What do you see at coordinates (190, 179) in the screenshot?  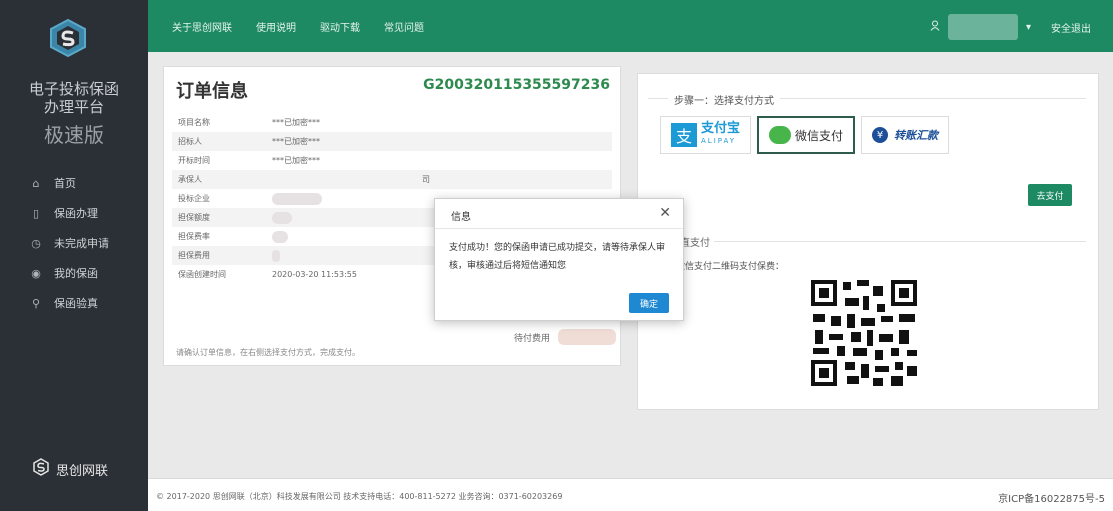 I see `row-label: 承保人` at bounding box center [190, 179].